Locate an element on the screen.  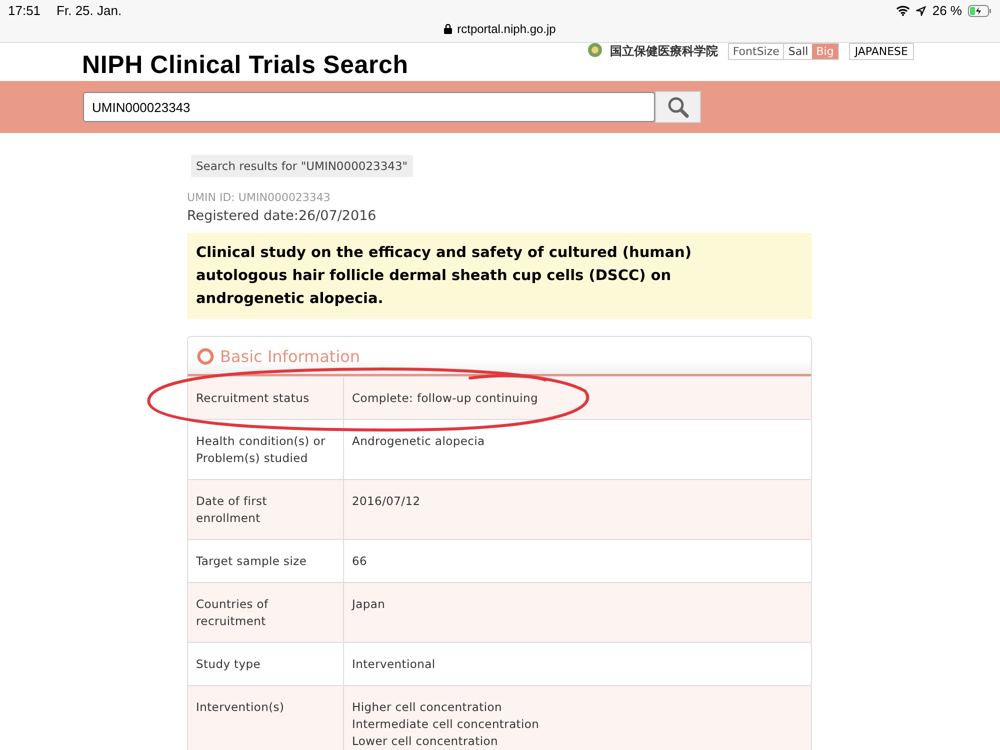
table-cell: 2016/07/12 is located at coordinates (577, 510).